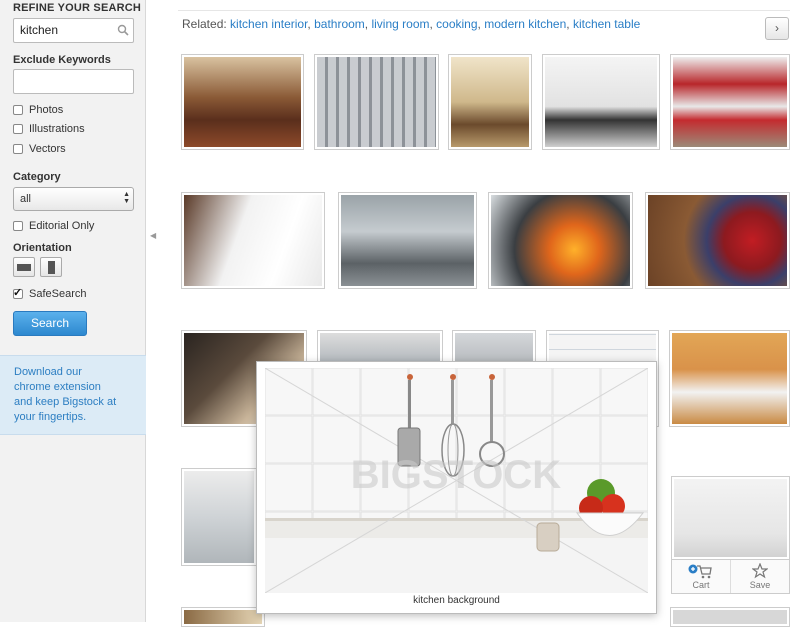 The width and height of the screenshot is (800, 627). Describe the element at coordinates (126, 198) in the screenshot. I see `select-arrows-icon: ▲ ▼` at that location.